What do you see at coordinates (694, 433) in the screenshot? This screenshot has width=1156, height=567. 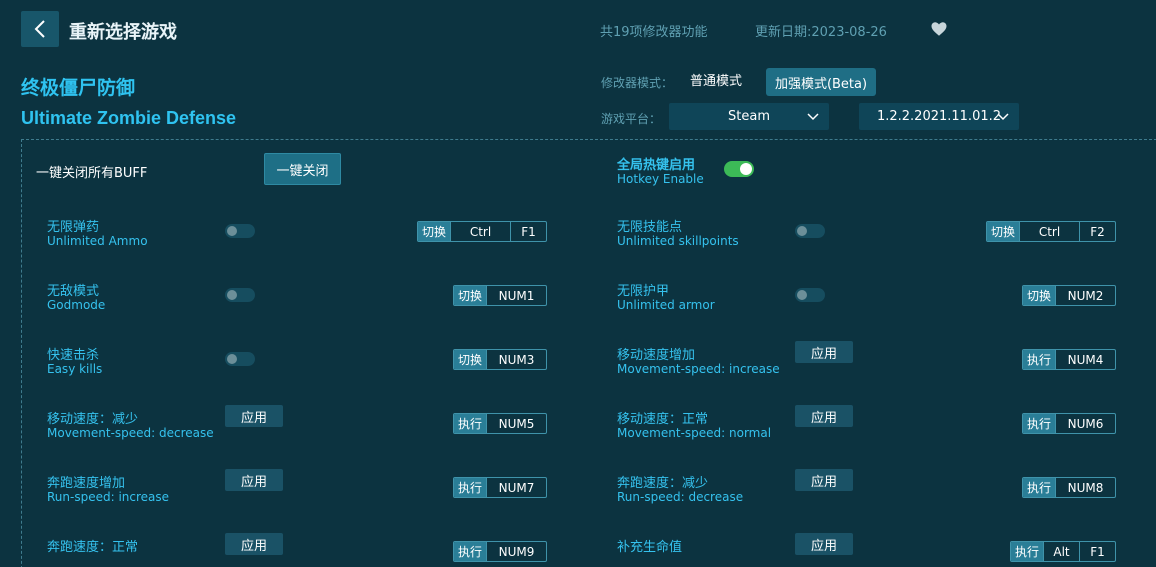 I see `feature-label-en: Movement-speed: normal` at bounding box center [694, 433].